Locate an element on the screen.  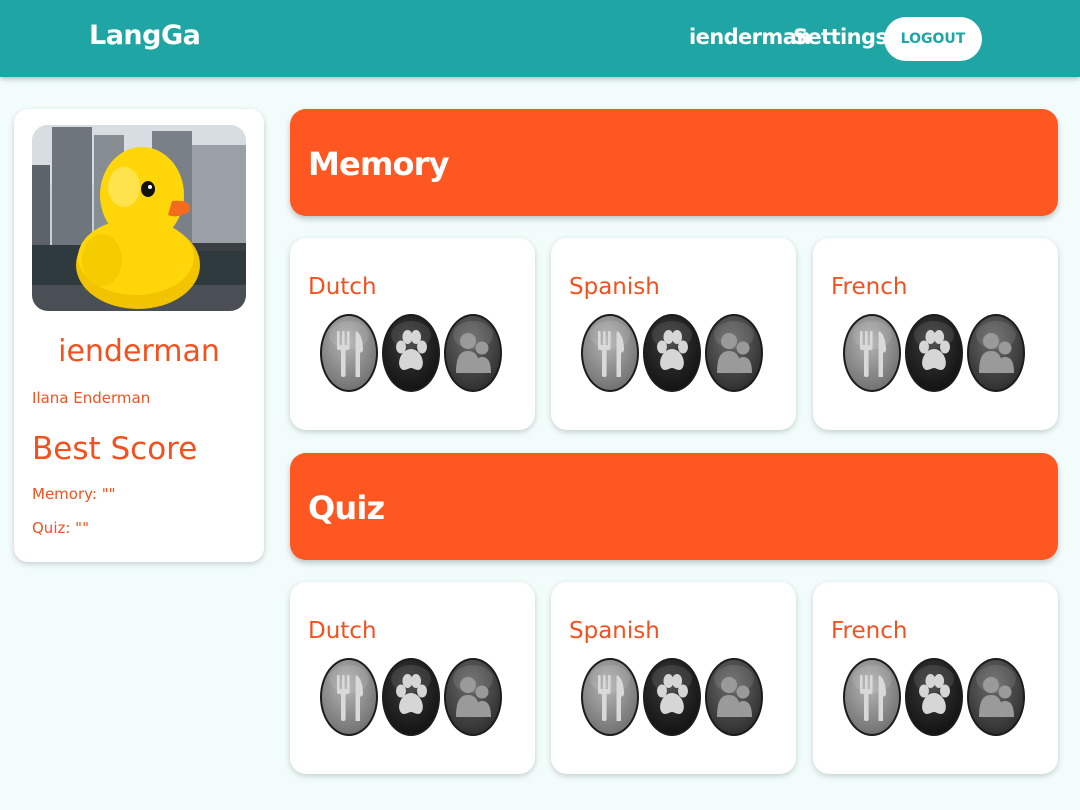
memory-dutch-card: Dutch is located at coordinates (412, 334).